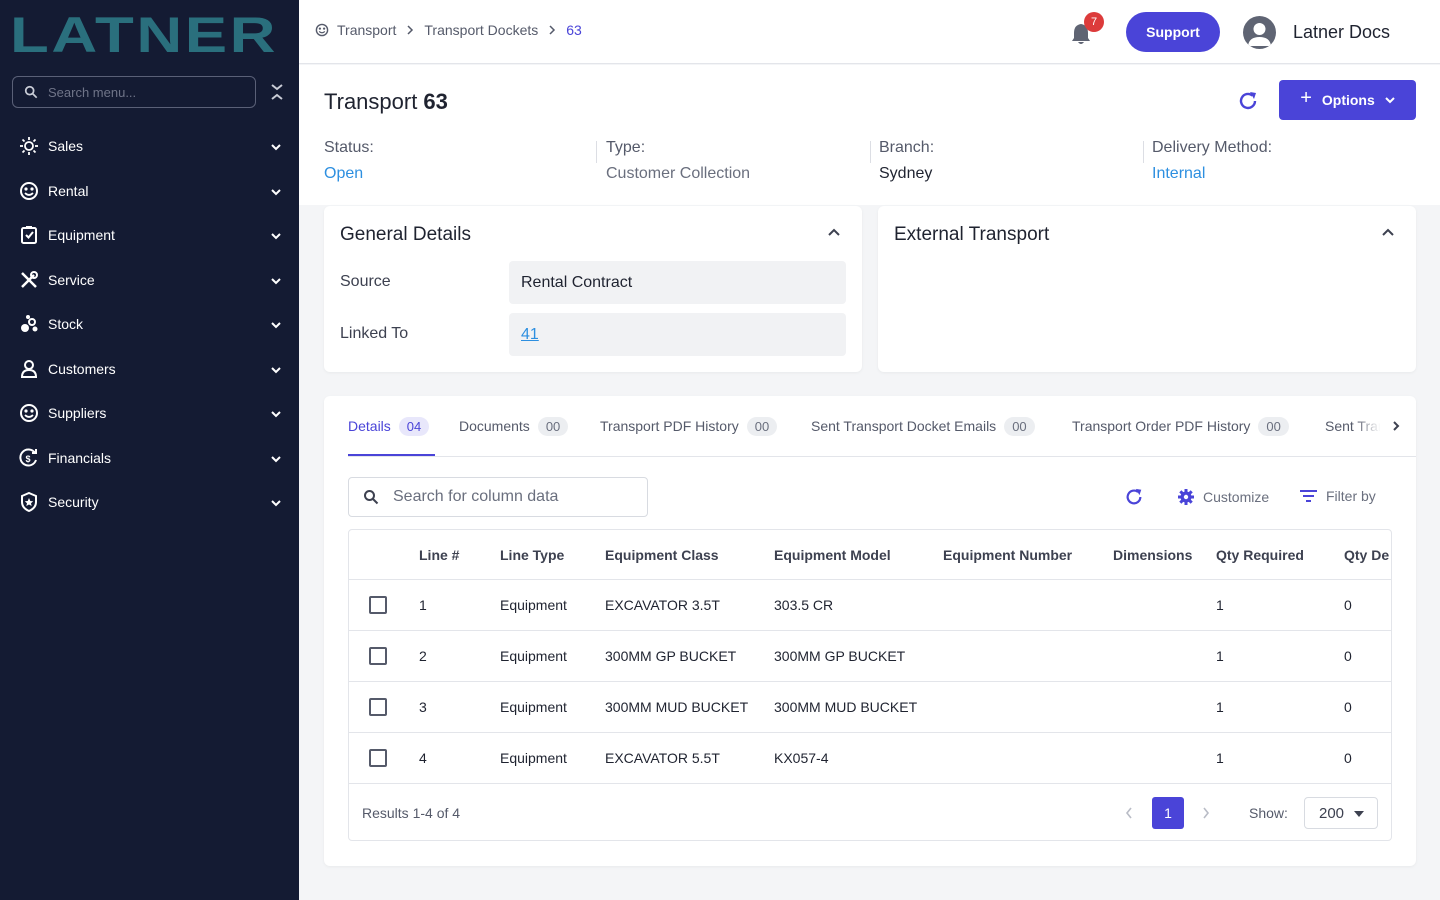 Image resolution: width=1440 pixels, height=900 pixels. I want to click on external-transport-card: External Transport, so click(1147, 289).